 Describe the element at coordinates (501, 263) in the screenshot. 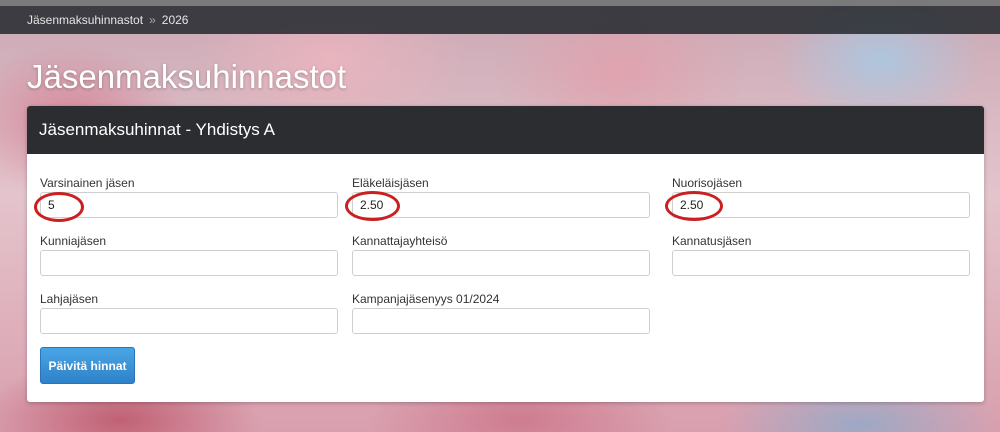

I see `kannattajayhteiso-input` at that location.